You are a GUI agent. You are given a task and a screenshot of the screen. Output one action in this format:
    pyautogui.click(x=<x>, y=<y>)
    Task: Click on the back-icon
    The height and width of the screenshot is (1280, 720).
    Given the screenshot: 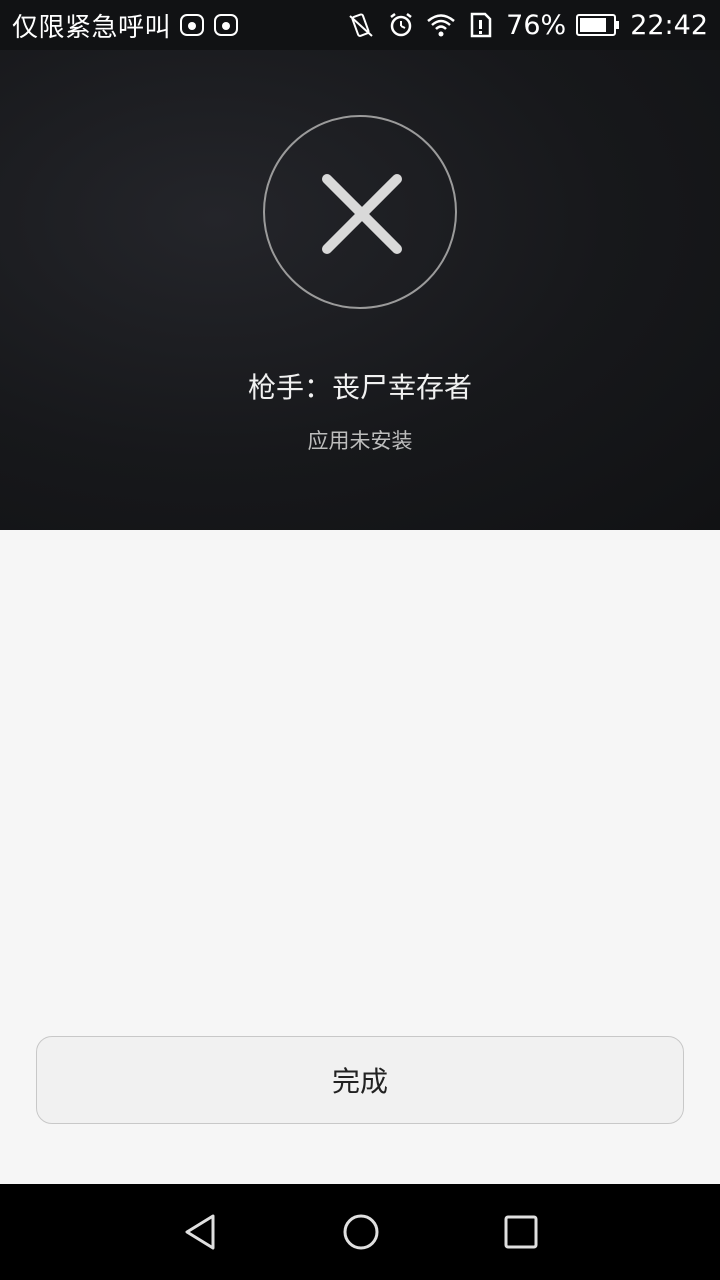 What is the action you would take?
    pyautogui.click(x=201, y=1232)
    